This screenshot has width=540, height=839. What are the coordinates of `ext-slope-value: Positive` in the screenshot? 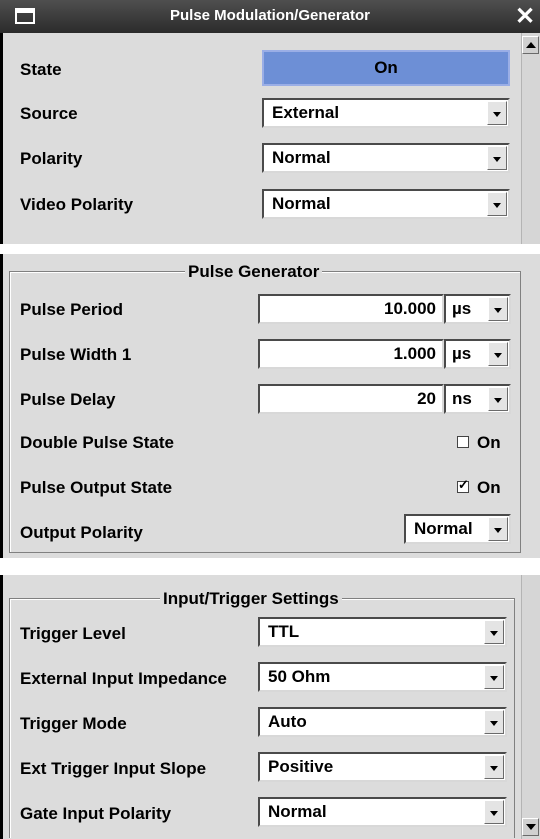 It's located at (301, 766).